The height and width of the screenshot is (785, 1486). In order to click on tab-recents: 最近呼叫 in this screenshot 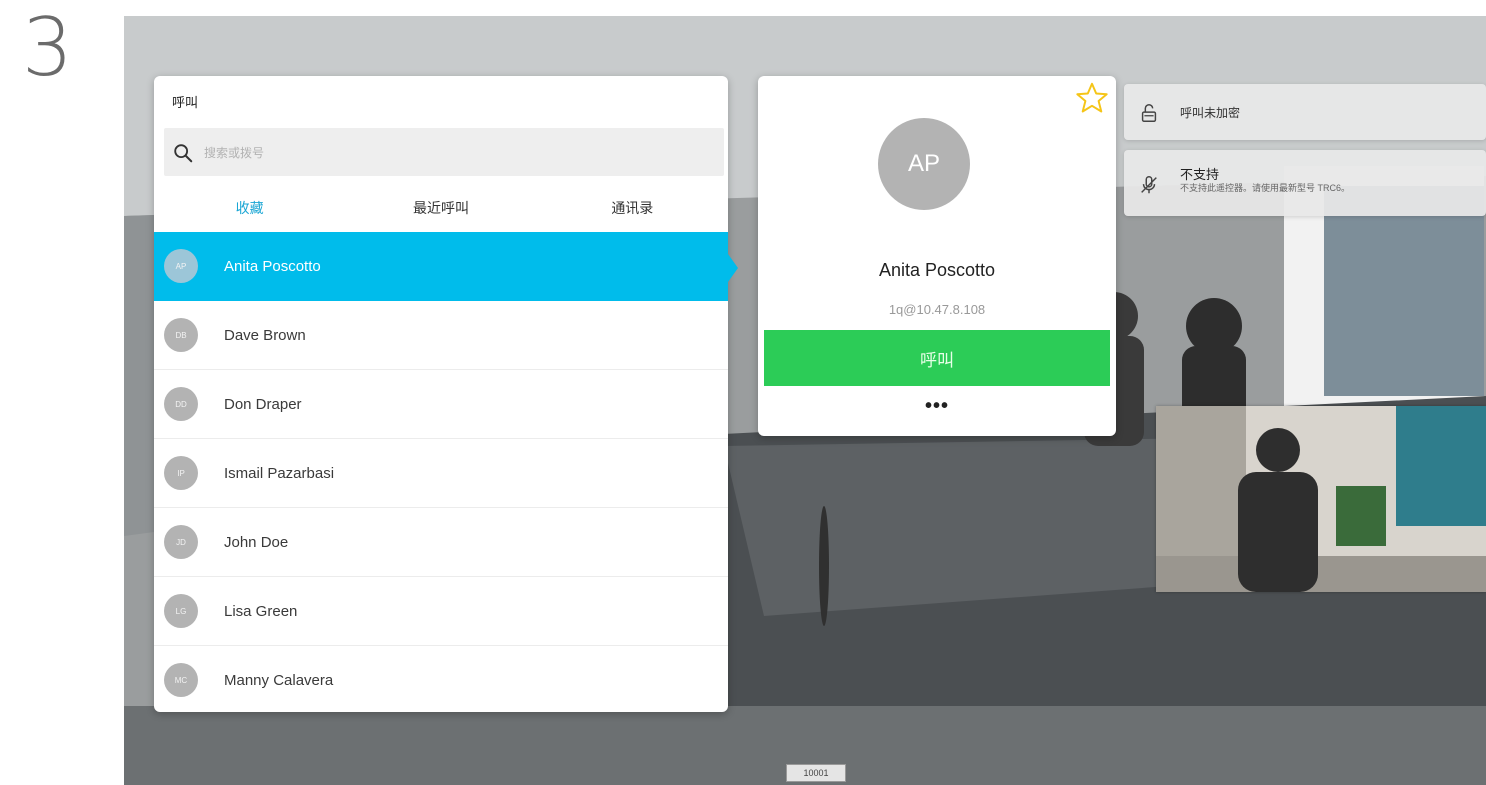, I will do `click(440, 208)`.